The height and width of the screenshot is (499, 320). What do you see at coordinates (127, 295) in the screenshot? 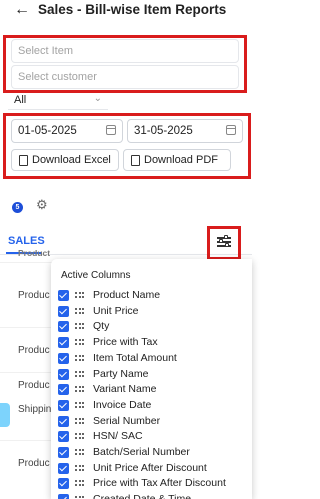
I see `column-option-label: Product Name` at bounding box center [127, 295].